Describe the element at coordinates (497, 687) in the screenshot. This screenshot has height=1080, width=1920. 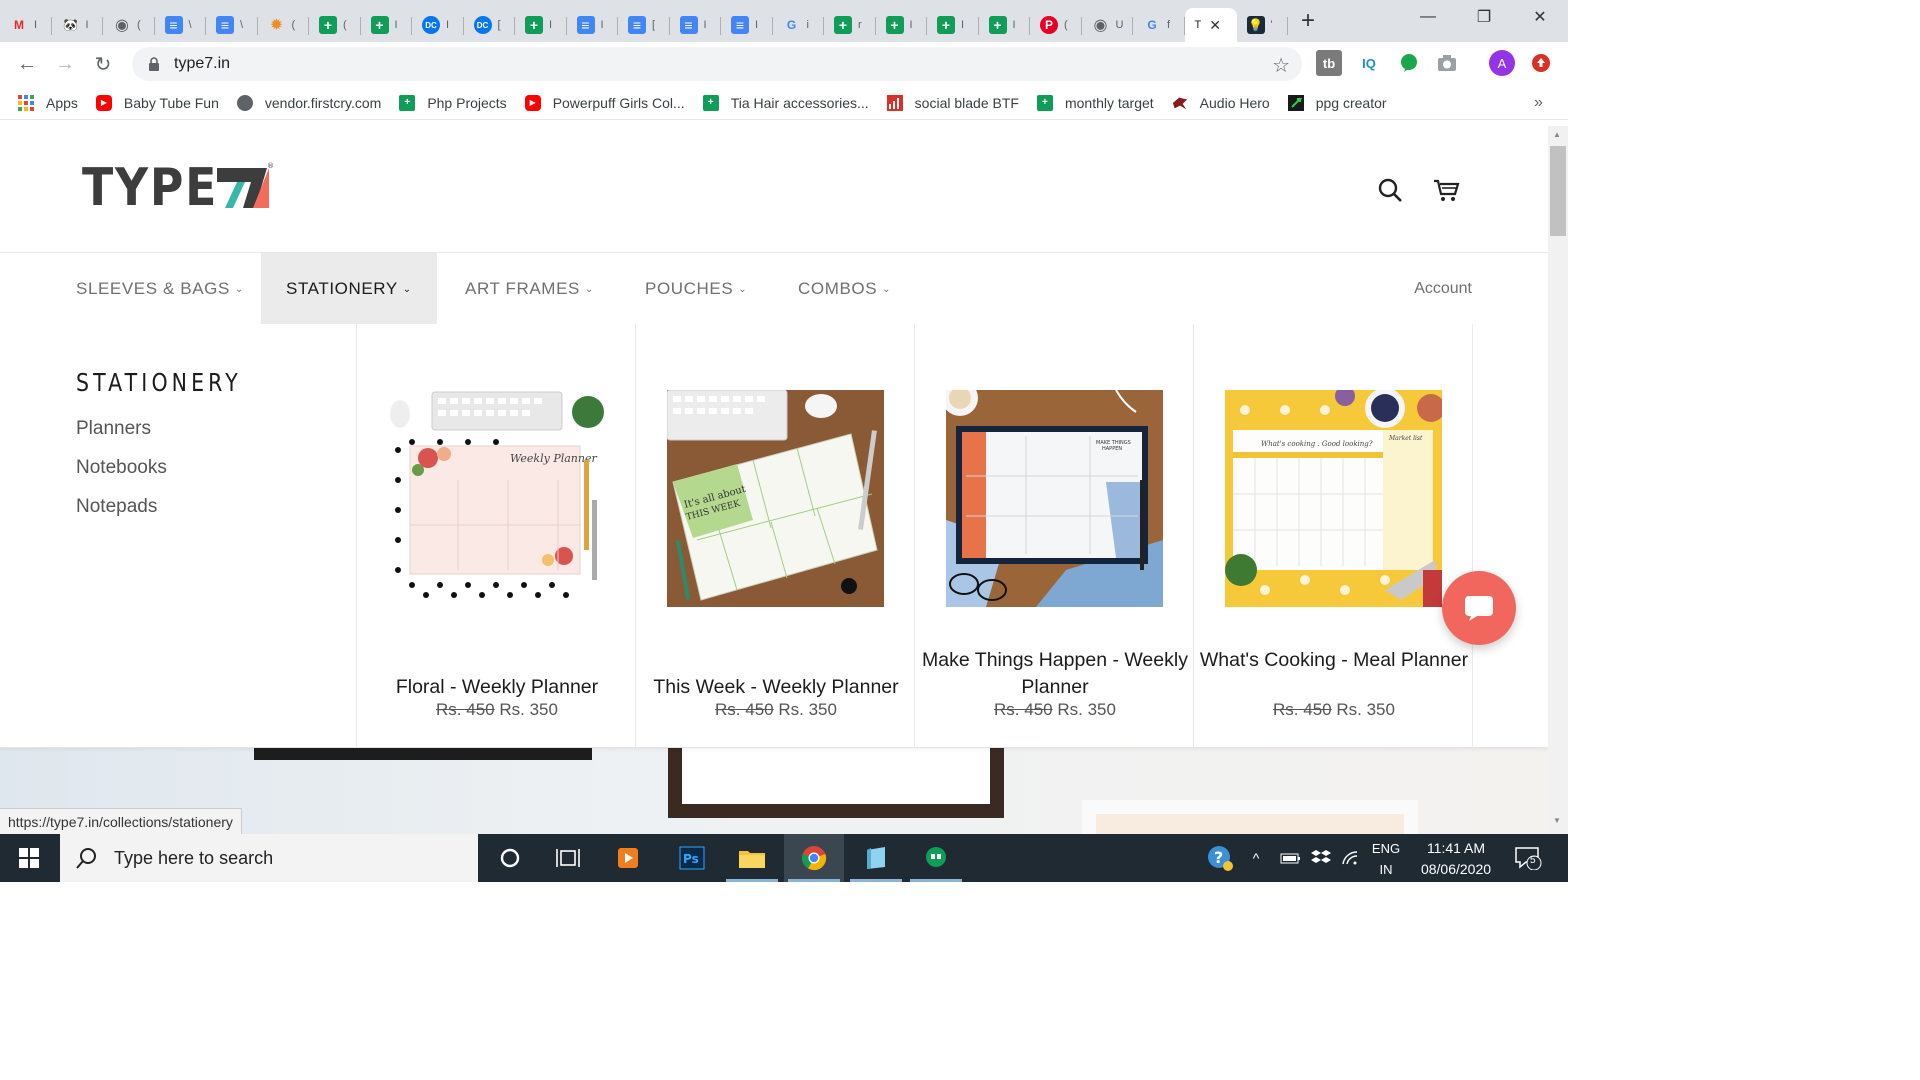
I see `product-name: Floral - Weekly Planner` at that location.